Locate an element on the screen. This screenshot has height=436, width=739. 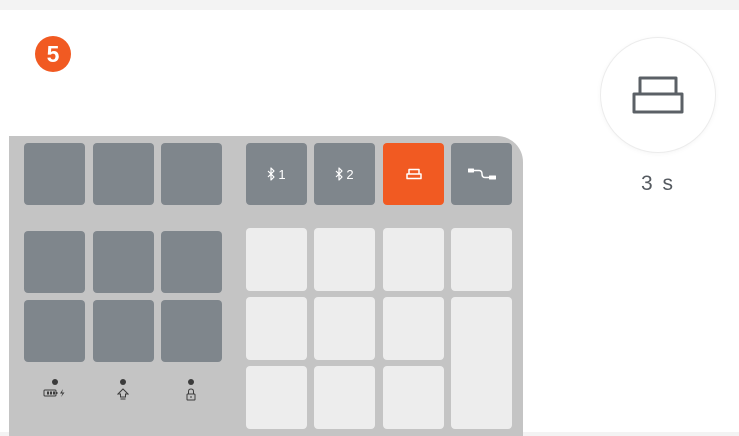
receiver-hold-indicator is located at coordinates (658, 95).